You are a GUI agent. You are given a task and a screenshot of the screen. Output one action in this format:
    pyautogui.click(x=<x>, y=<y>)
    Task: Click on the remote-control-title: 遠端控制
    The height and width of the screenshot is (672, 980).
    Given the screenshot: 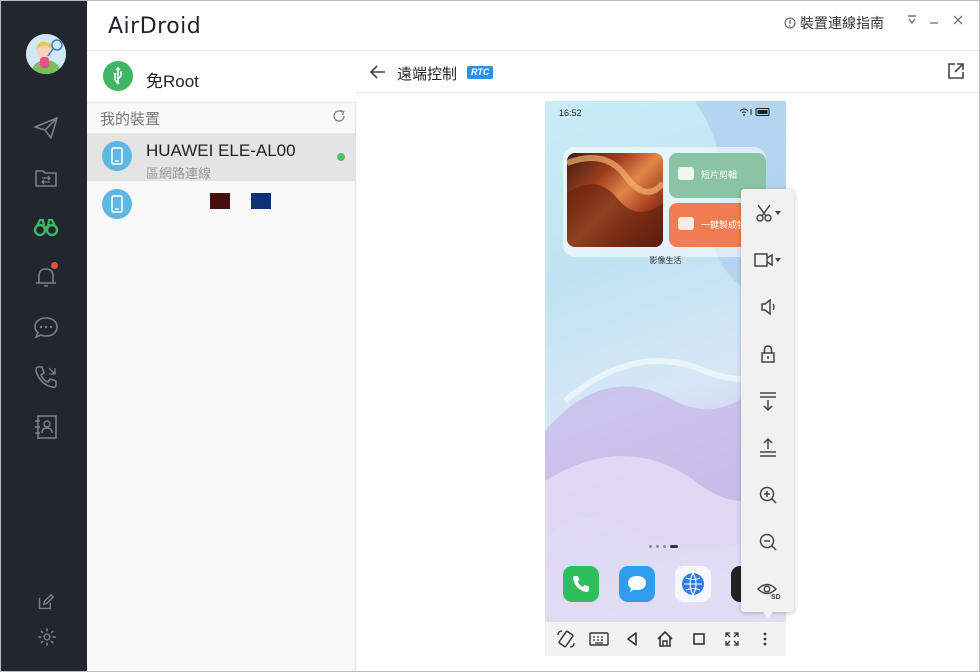 What is the action you would take?
    pyautogui.click(x=427, y=74)
    